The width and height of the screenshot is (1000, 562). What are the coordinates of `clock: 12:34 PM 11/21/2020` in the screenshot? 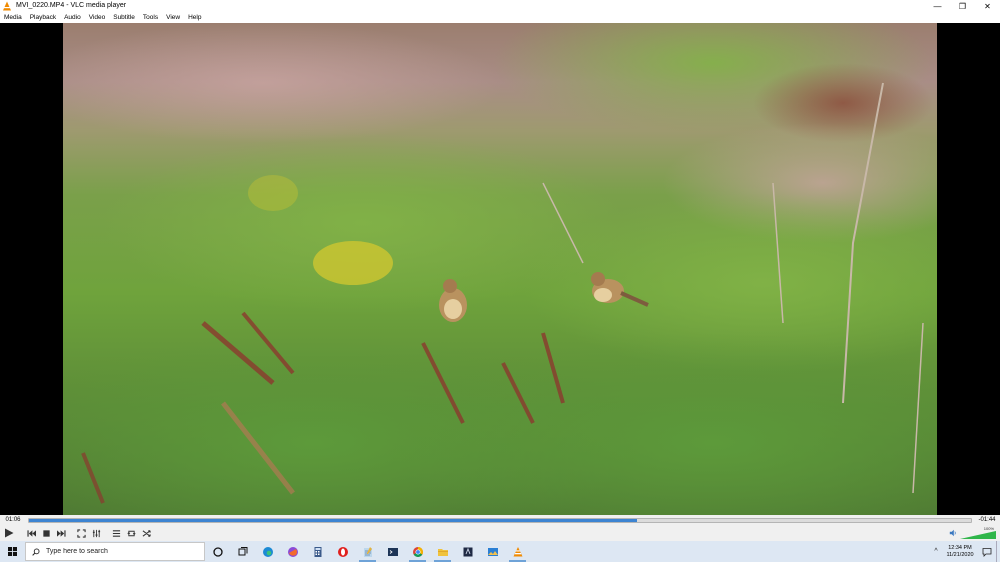 It's located at (960, 552).